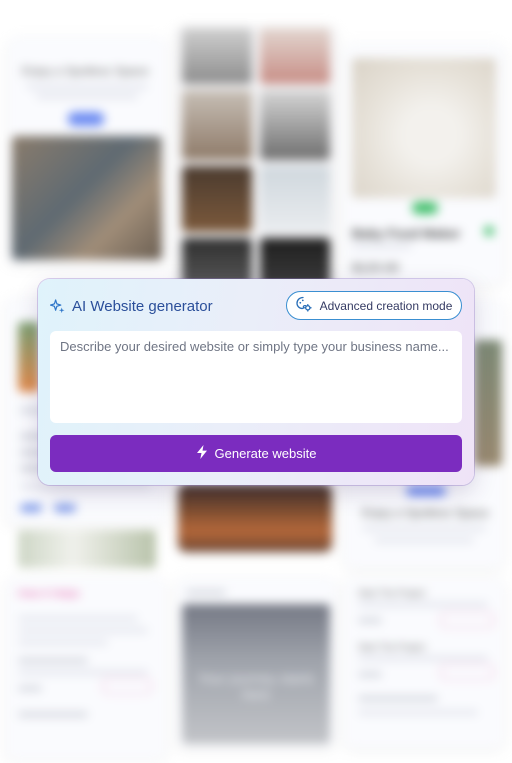 The width and height of the screenshot is (512, 763). What do you see at coordinates (406, 233) in the screenshot?
I see `product-name: Baby Food Maker` at bounding box center [406, 233].